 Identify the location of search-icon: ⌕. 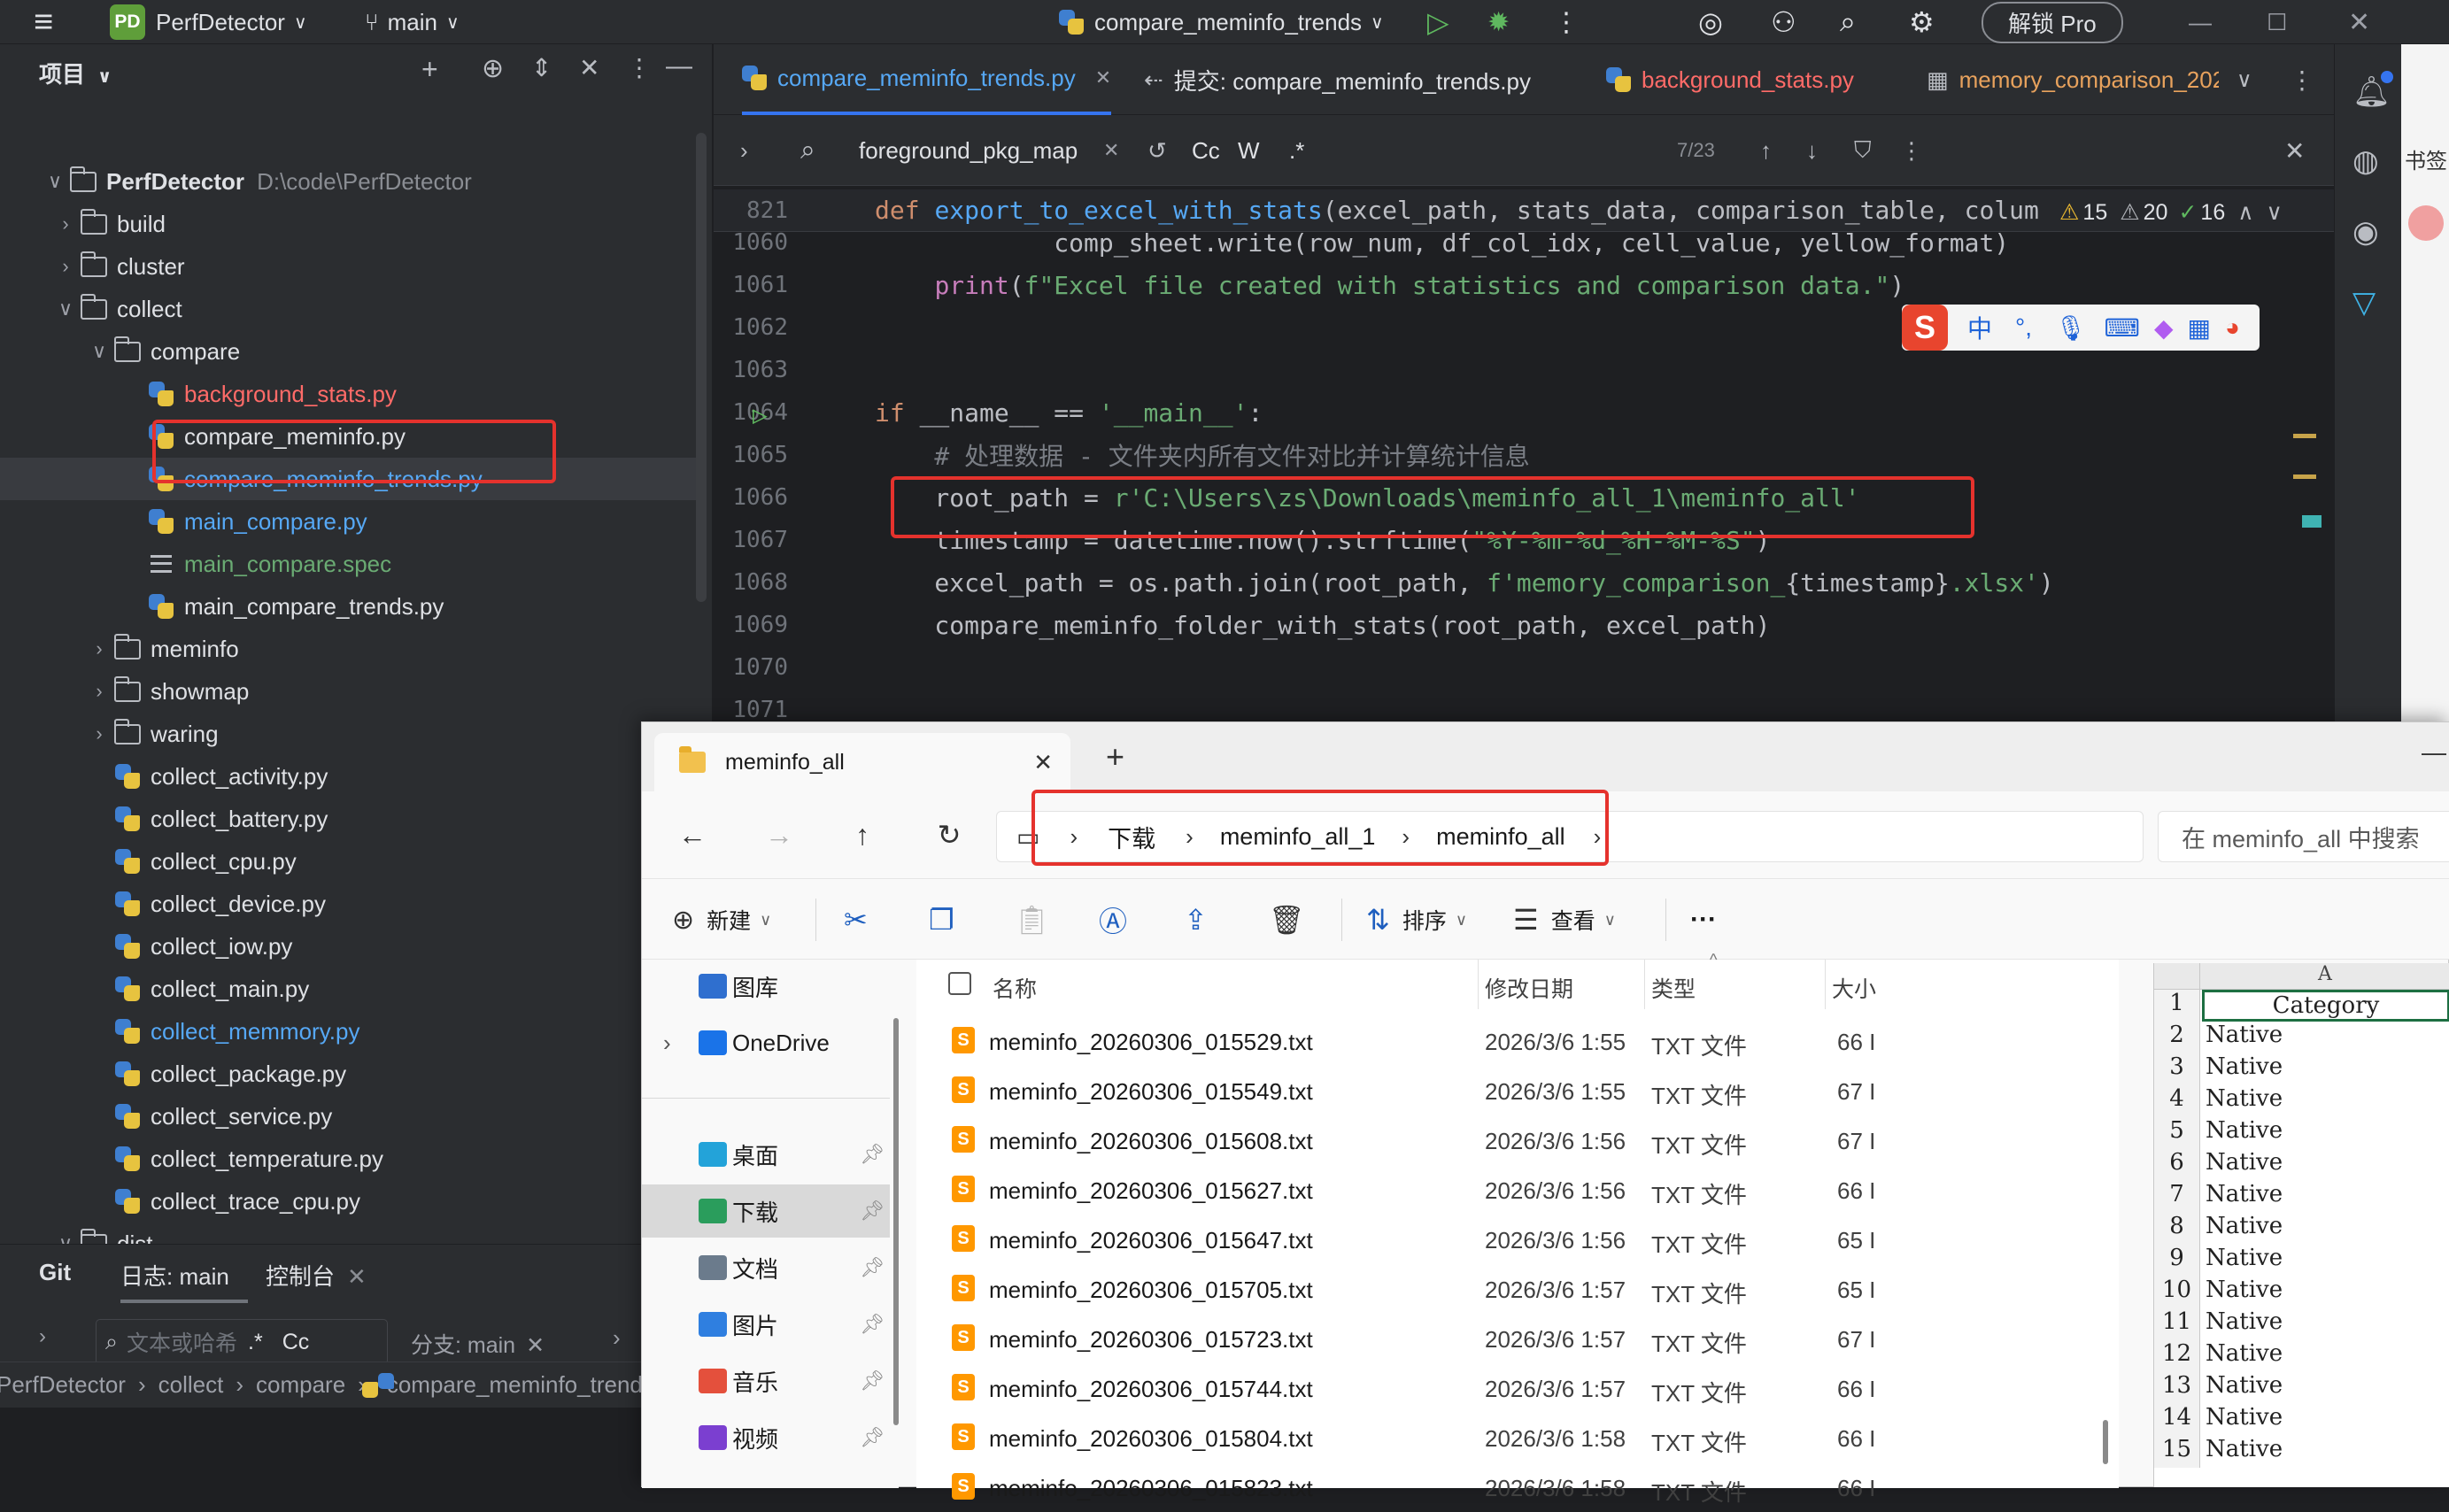
(1848, 22).